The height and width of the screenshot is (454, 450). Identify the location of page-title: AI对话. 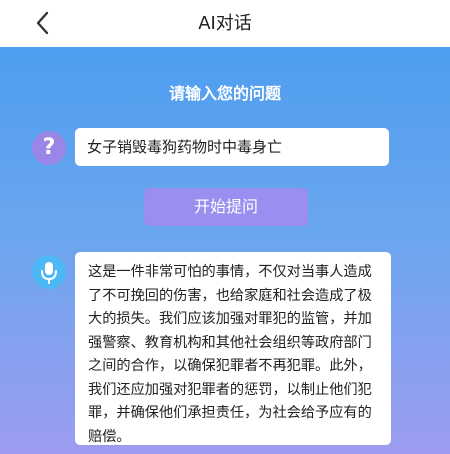
(225, 23).